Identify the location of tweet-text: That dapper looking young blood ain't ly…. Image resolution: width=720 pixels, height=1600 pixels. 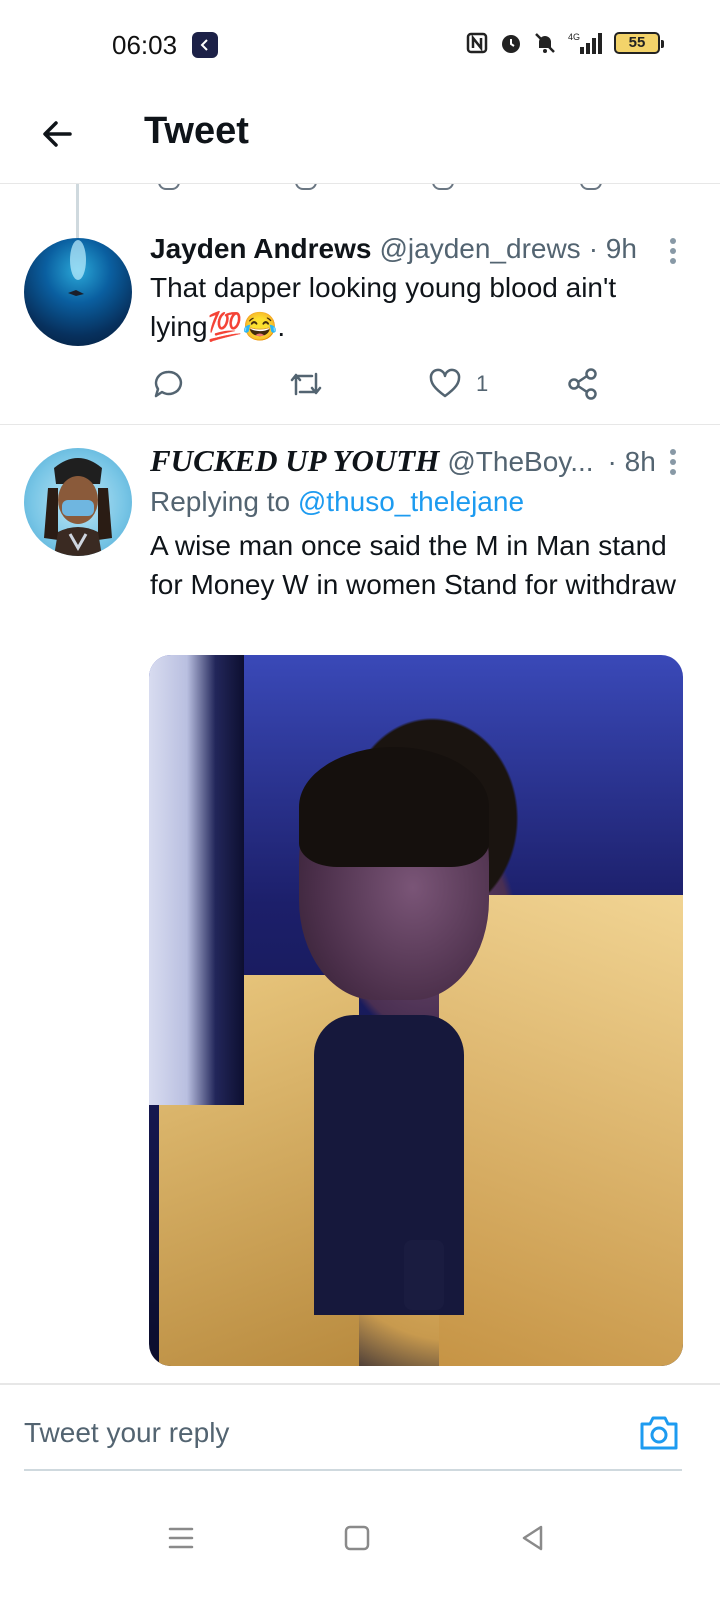
(383, 307).